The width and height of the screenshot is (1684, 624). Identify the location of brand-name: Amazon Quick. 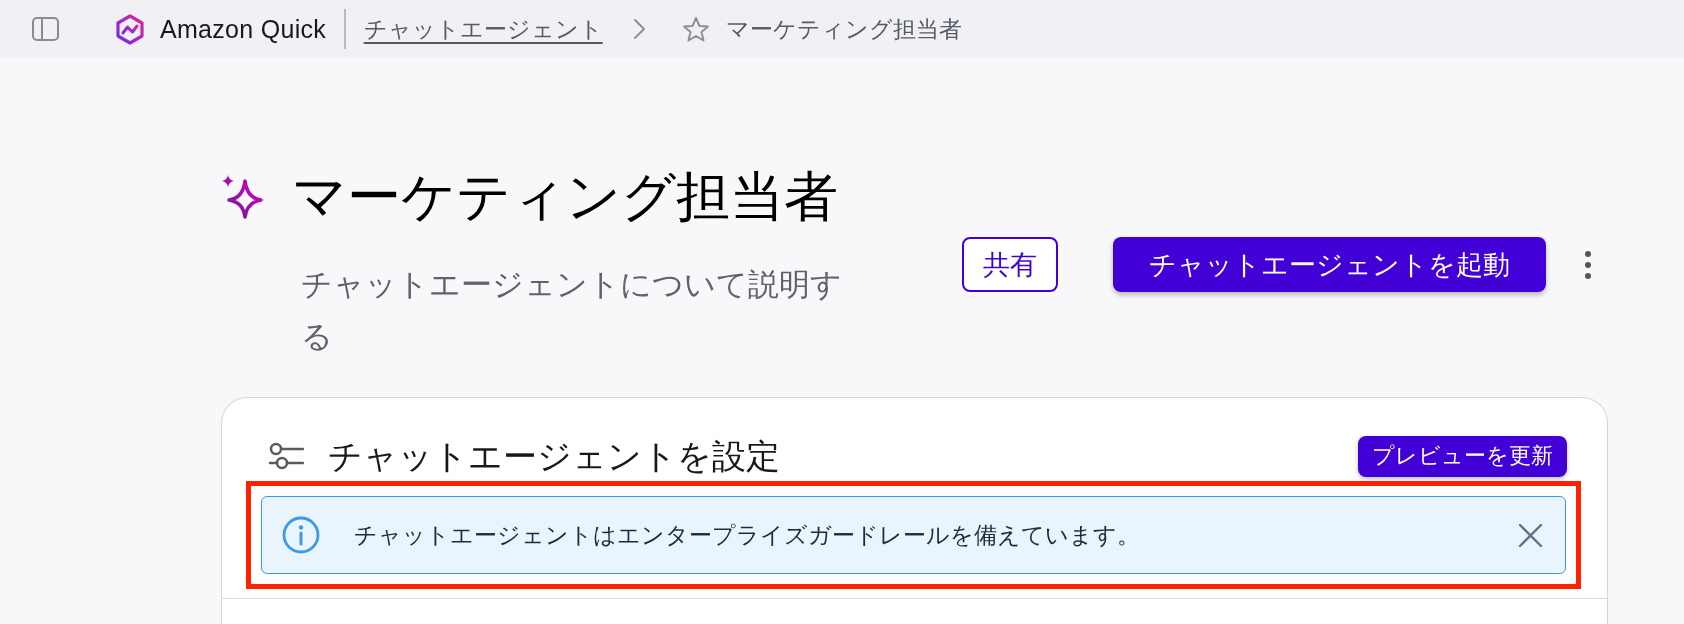
(243, 29).